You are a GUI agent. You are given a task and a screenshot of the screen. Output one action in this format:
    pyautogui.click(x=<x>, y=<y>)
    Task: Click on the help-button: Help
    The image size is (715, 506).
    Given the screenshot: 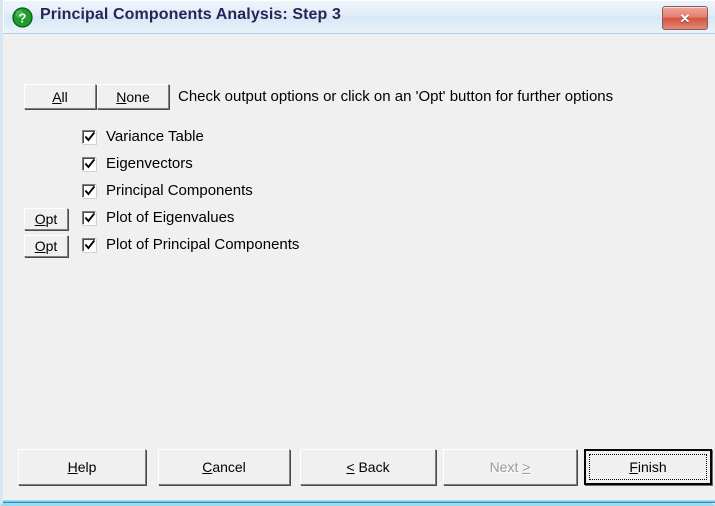 What is the action you would take?
    pyautogui.click(x=82, y=467)
    